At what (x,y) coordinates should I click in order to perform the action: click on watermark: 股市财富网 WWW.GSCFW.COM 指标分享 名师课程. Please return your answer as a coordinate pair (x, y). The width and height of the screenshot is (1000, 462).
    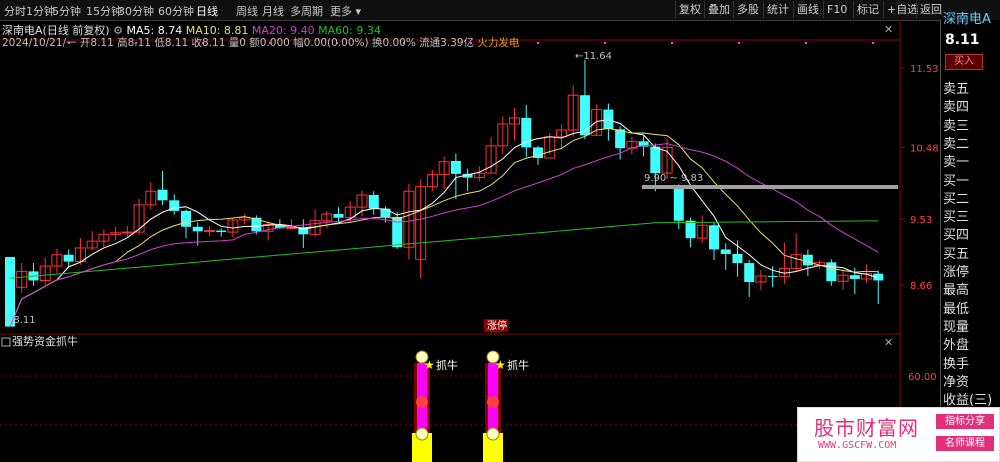
    Looking at the image, I should click on (898, 434).